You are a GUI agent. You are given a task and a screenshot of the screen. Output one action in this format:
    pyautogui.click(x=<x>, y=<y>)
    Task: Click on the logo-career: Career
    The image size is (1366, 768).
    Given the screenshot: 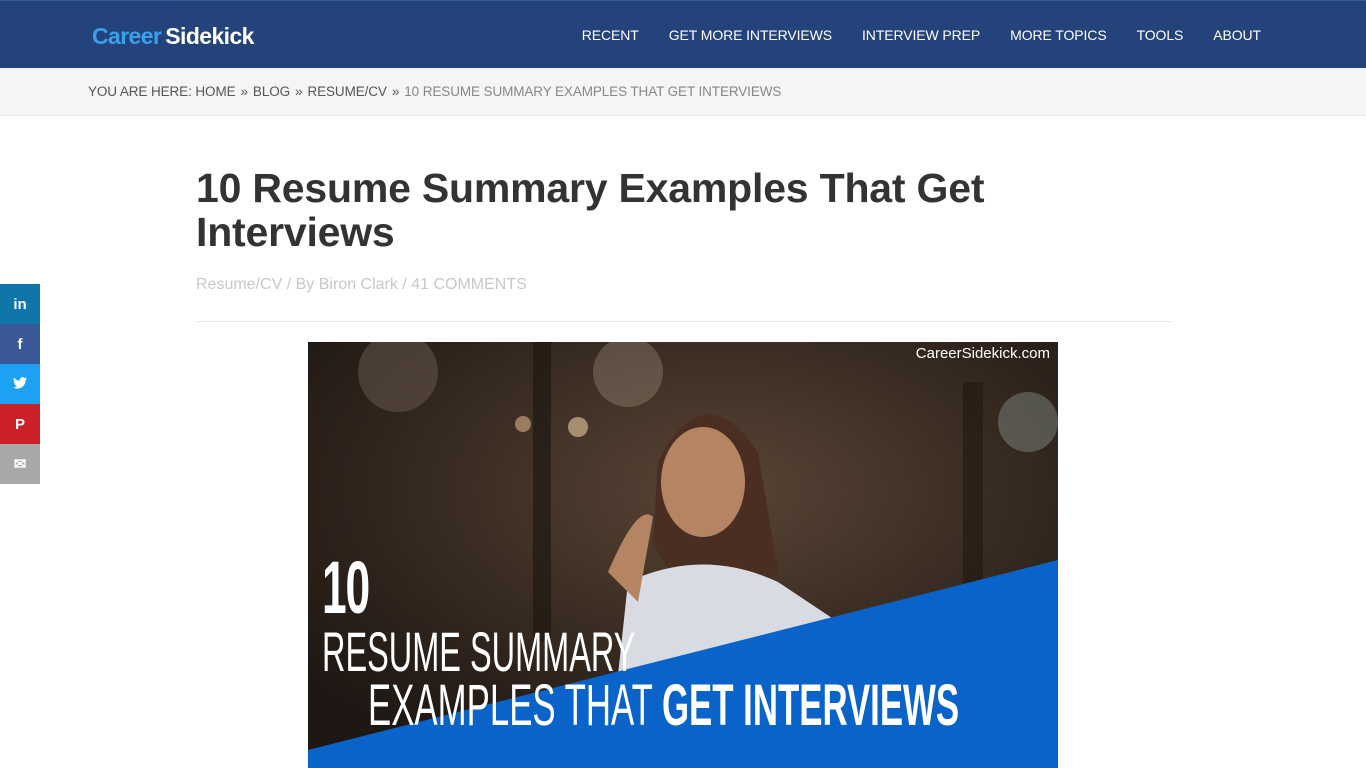 What is the action you would take?
    pyautogui.click(x=127, y=36)
    